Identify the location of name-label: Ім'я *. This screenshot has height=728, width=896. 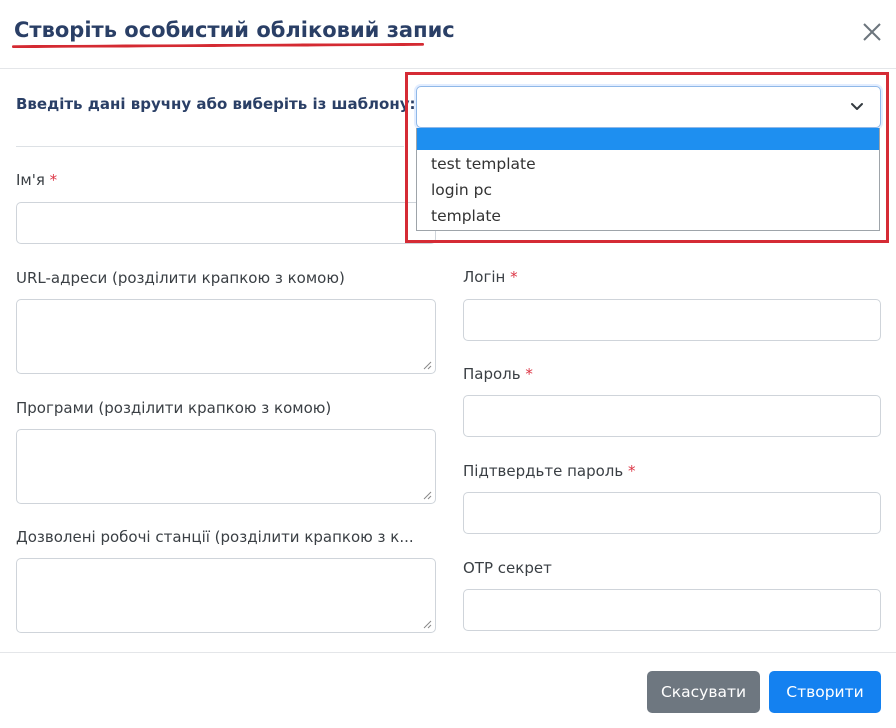
(37, 180).